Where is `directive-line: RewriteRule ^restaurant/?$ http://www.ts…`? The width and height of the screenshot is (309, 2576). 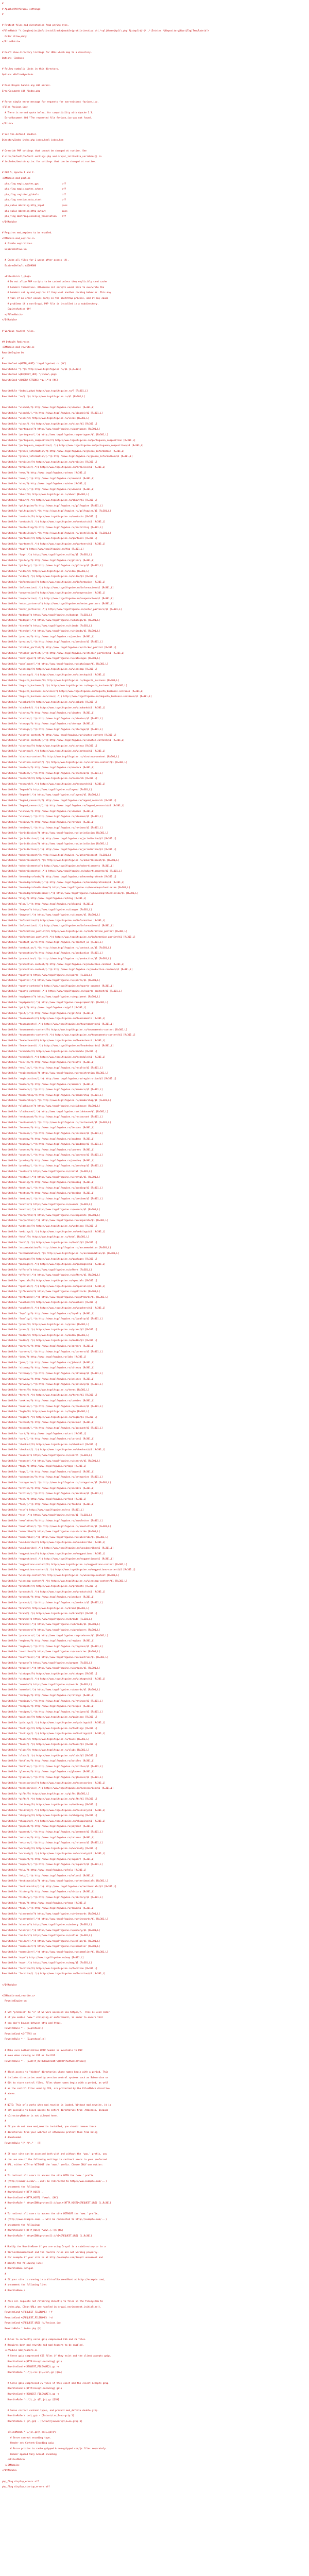
directive-line: RewriteRule ^restaurant/?$ http://www.ts… is located at coordinates (52, 1117).